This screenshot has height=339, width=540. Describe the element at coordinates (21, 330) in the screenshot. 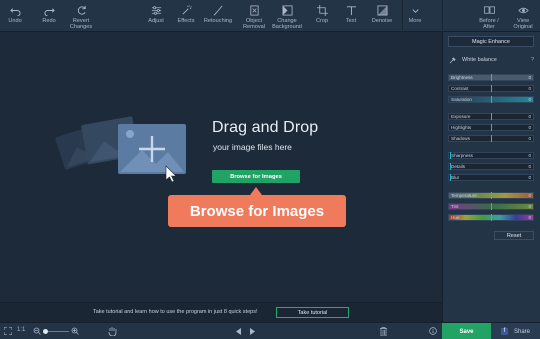

I see `zoom-one-to-one: 1:1` at that location.